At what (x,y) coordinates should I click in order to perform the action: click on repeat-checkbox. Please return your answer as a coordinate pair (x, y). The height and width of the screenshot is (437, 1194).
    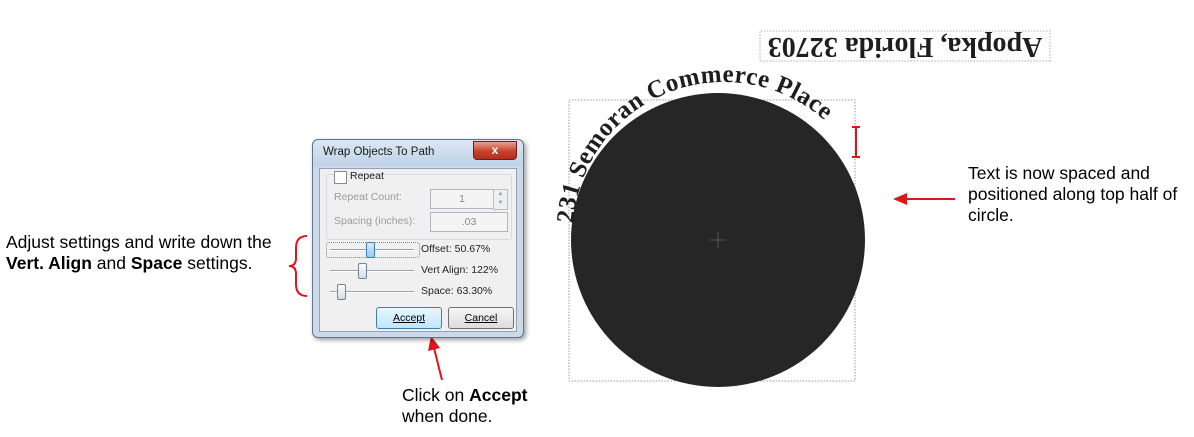
    Looking at the image, I should click on (340, 177).